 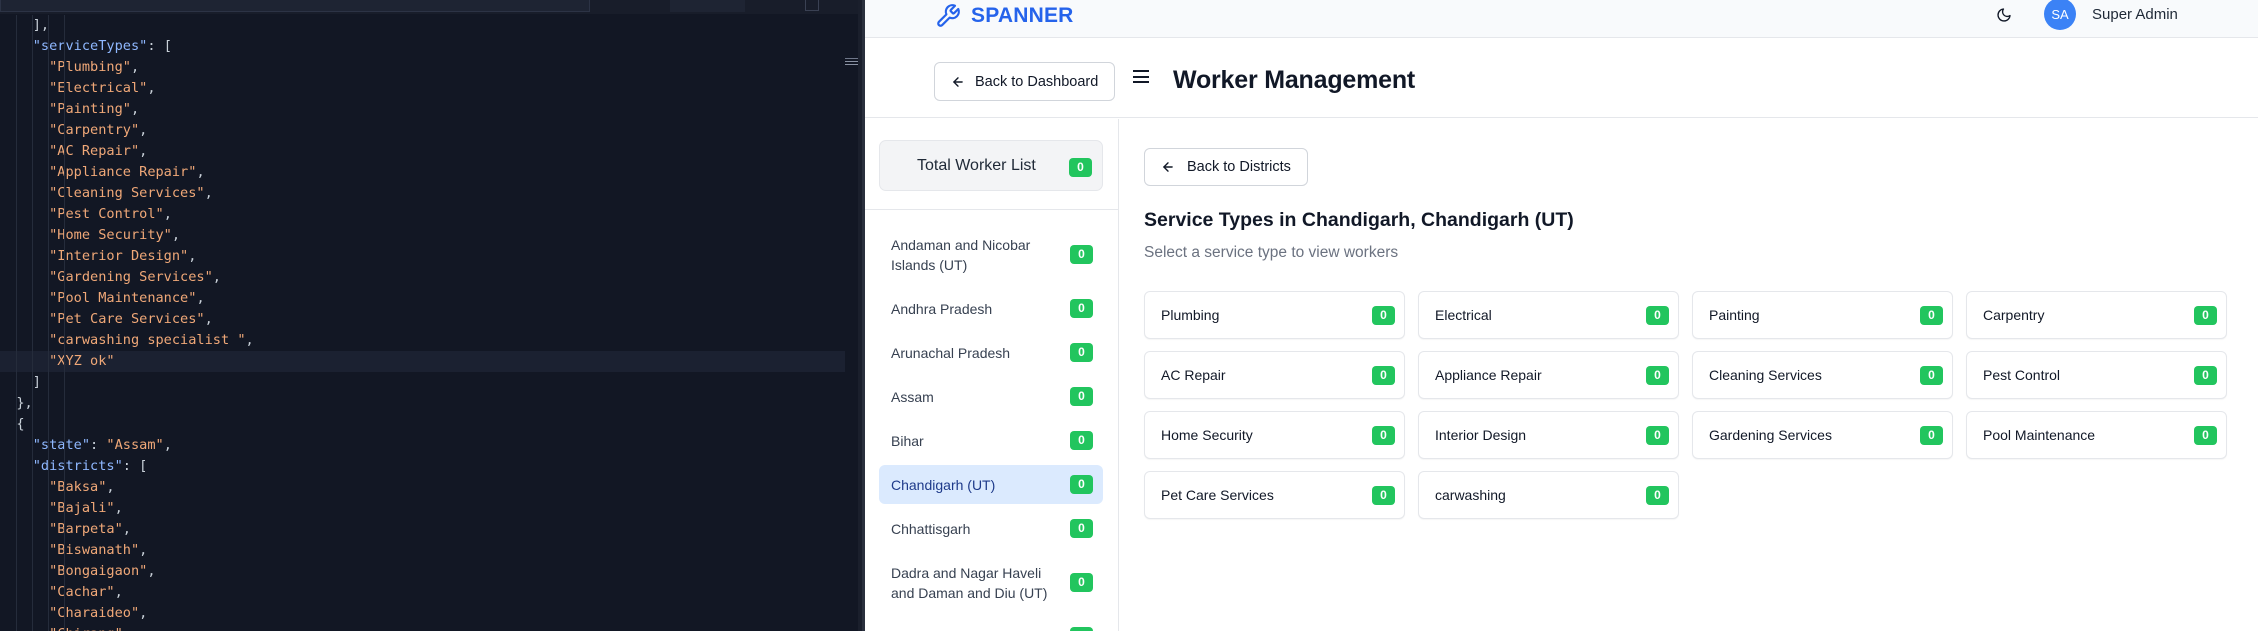 I want to click on service-type-card: Pool Maintenance 0, so click(x=2096, y=435).